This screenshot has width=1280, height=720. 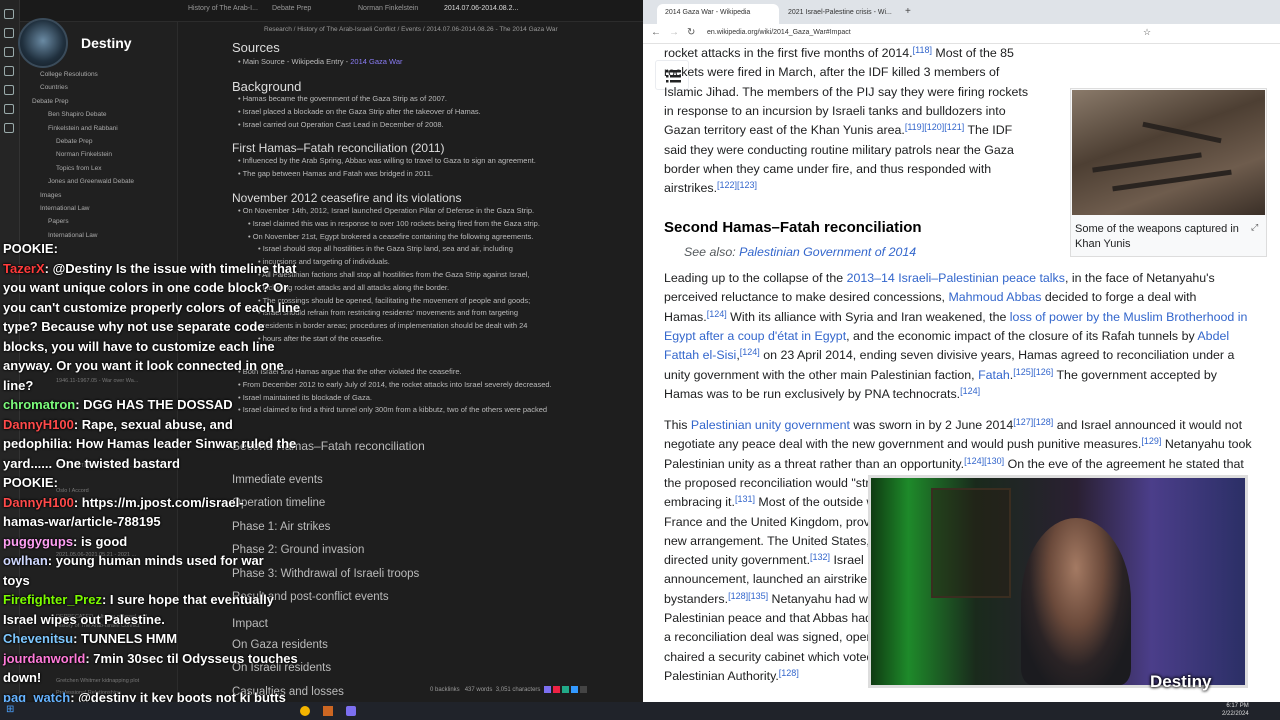 What do you see at coordinates (445, 690) in the screenshot?
I see `backlinks-count: 0 backlinks` at bounding box center [445, 690].